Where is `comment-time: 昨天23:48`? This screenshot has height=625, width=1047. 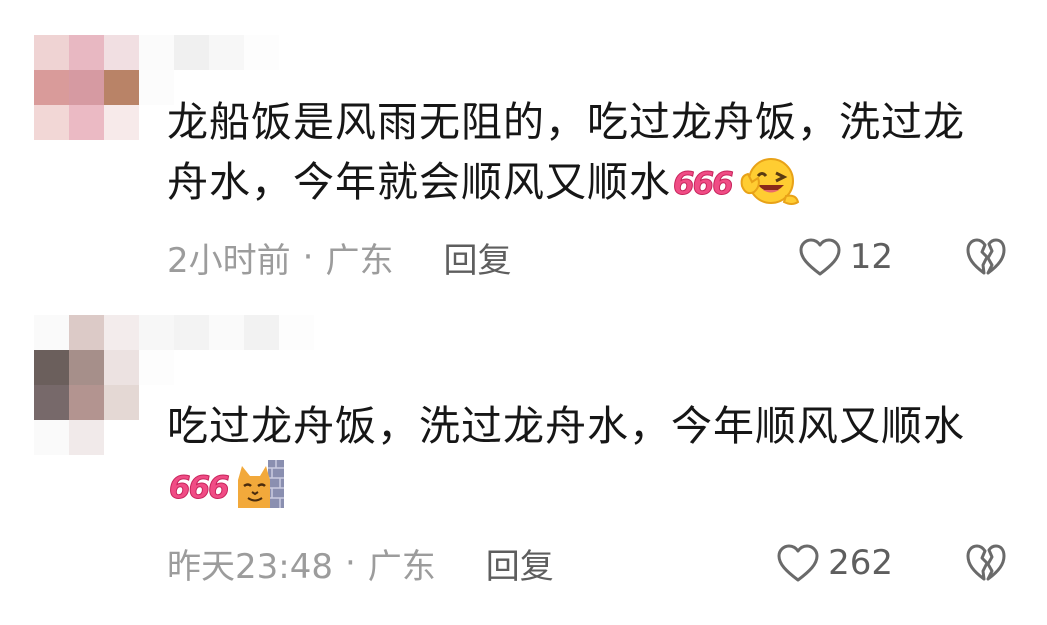 comment-time: 昨天23:48 is located at coordinates (250, 566).